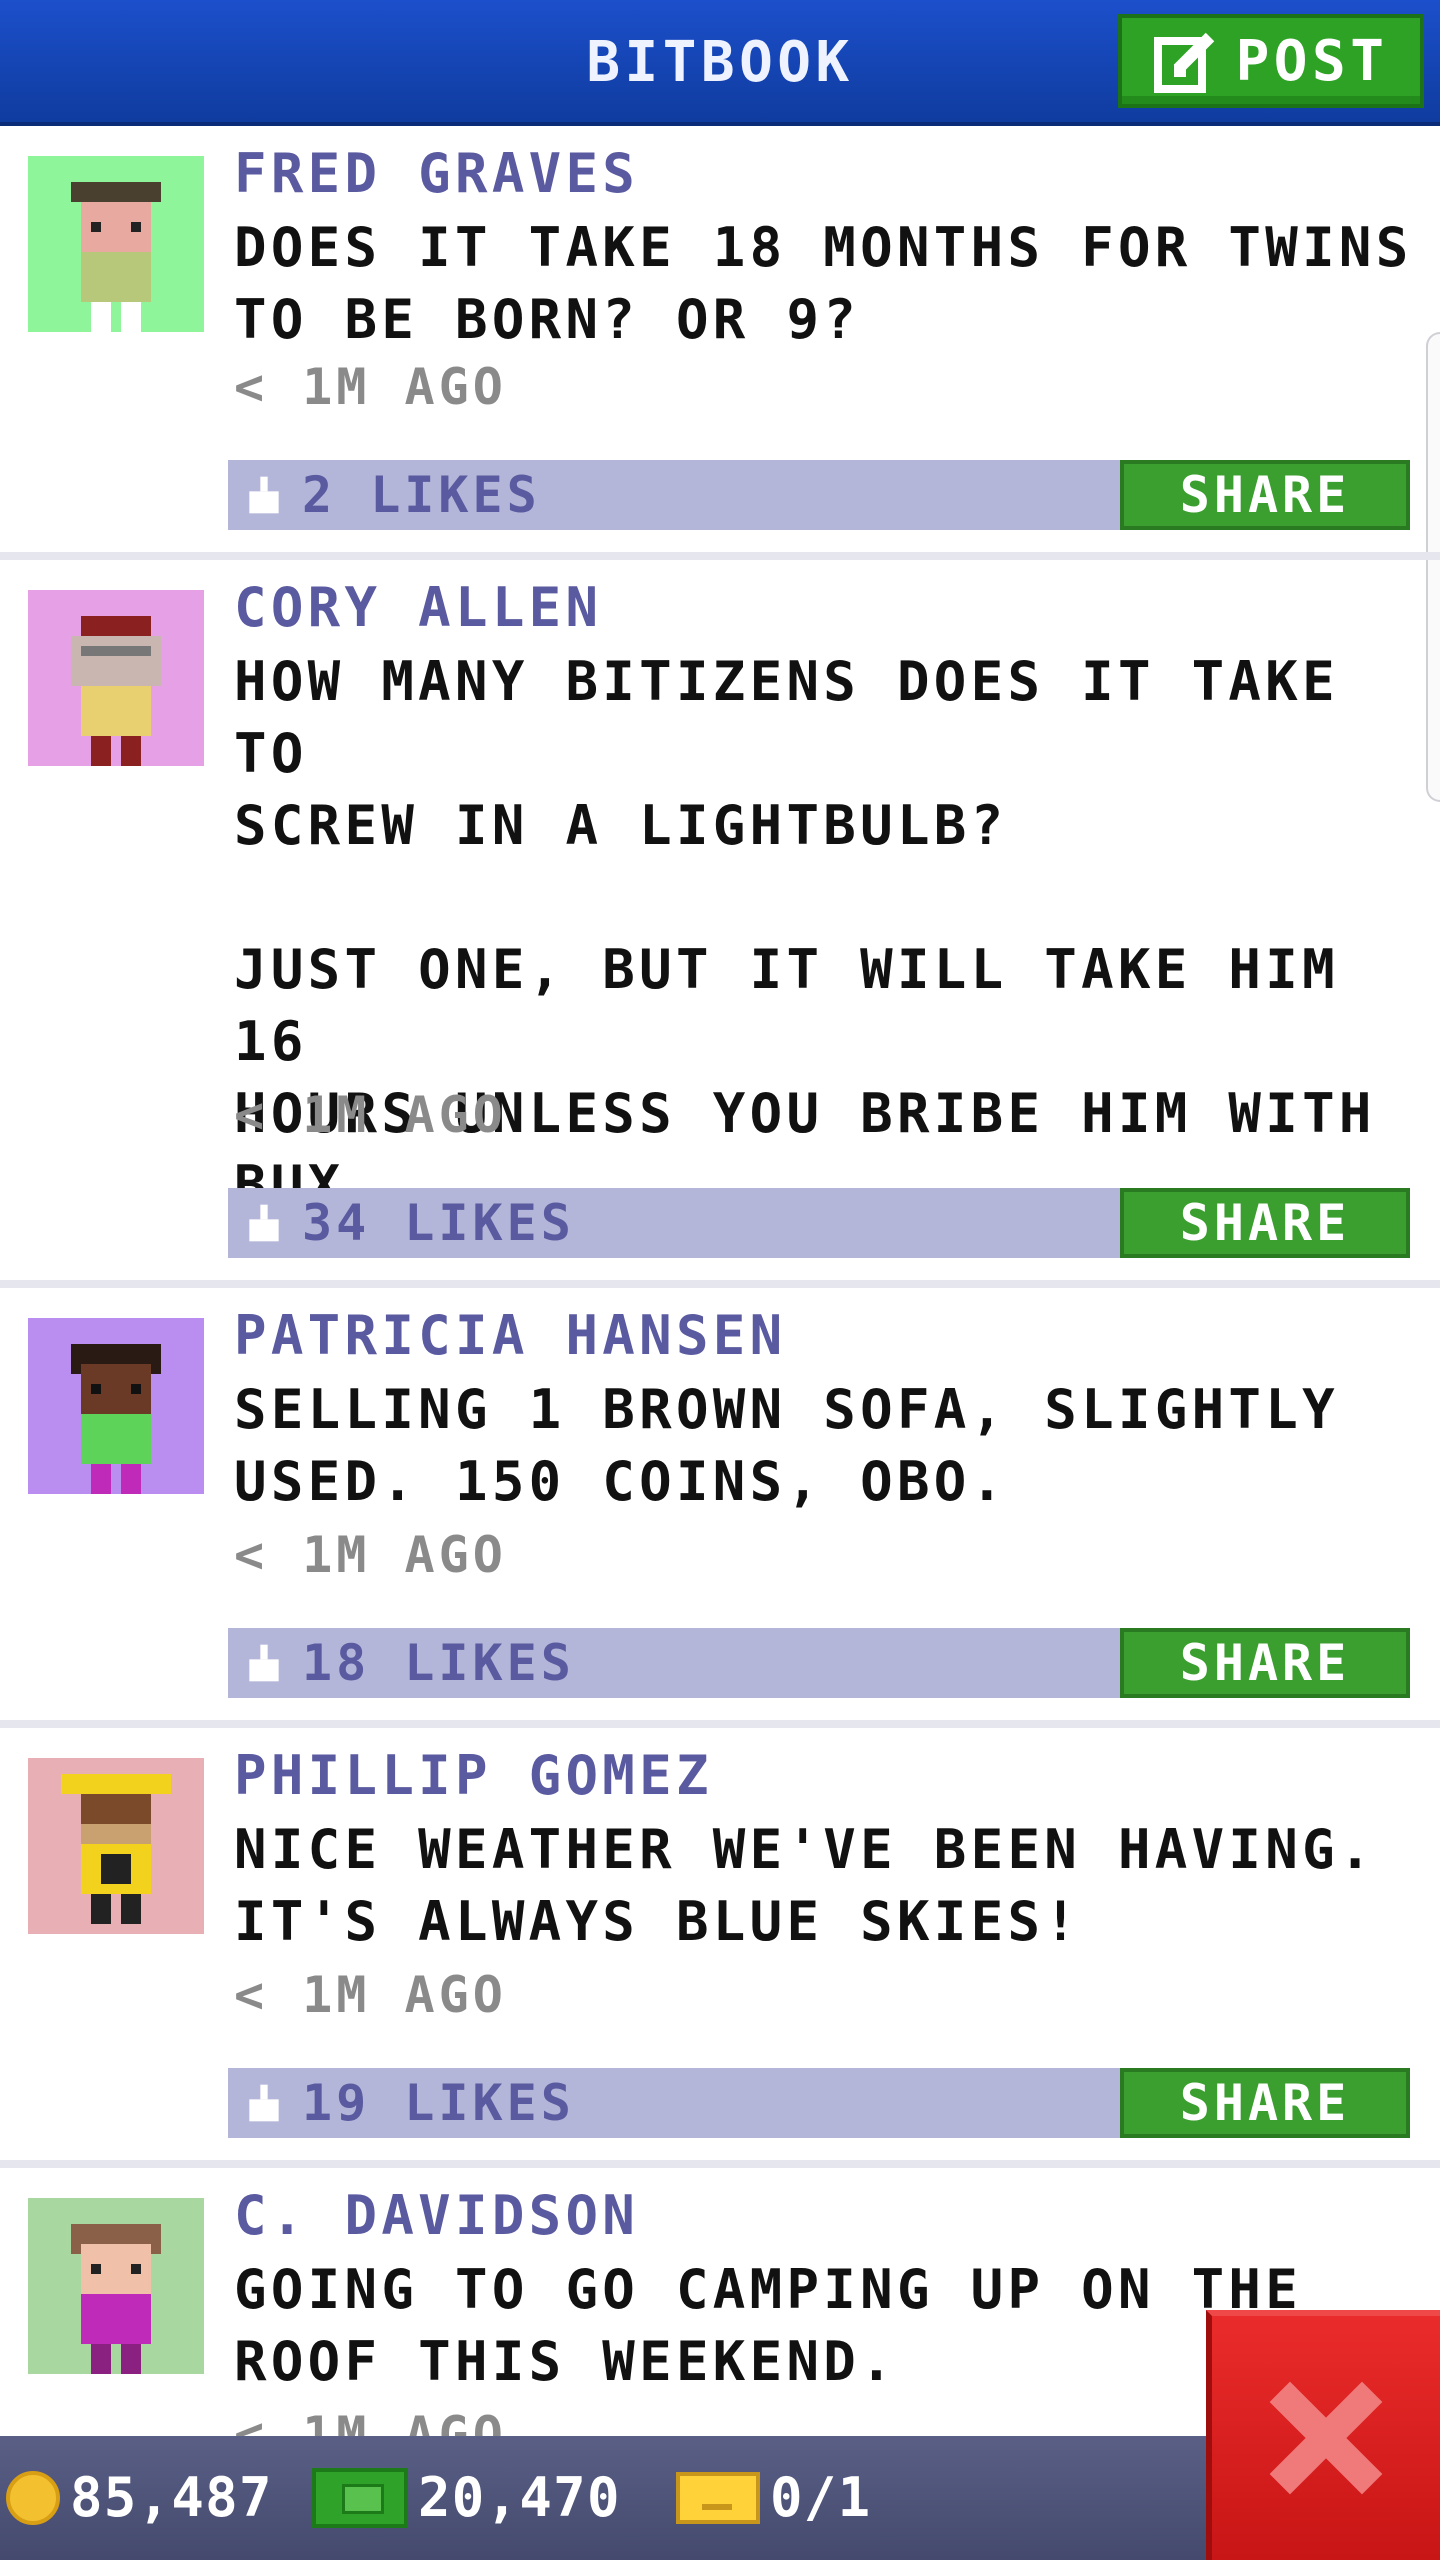  What do you see at coordinates (1312, 61) in the screenshot?
I see `post-button-label: POST` at bounding box center [1312, 61].